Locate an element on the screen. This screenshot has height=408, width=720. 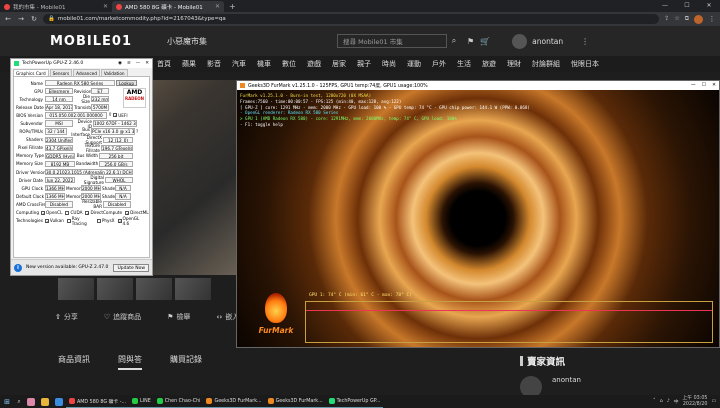
nav-item: 戶外 is located at coordinates (439, 64).